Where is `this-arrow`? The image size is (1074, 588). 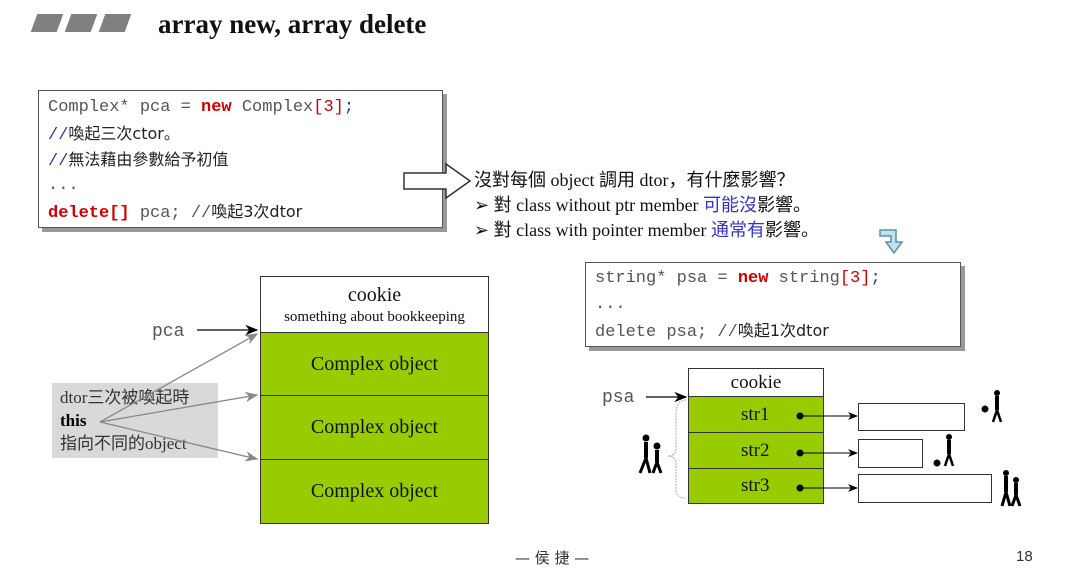
this-arrow is located at coordinates (179, 441).